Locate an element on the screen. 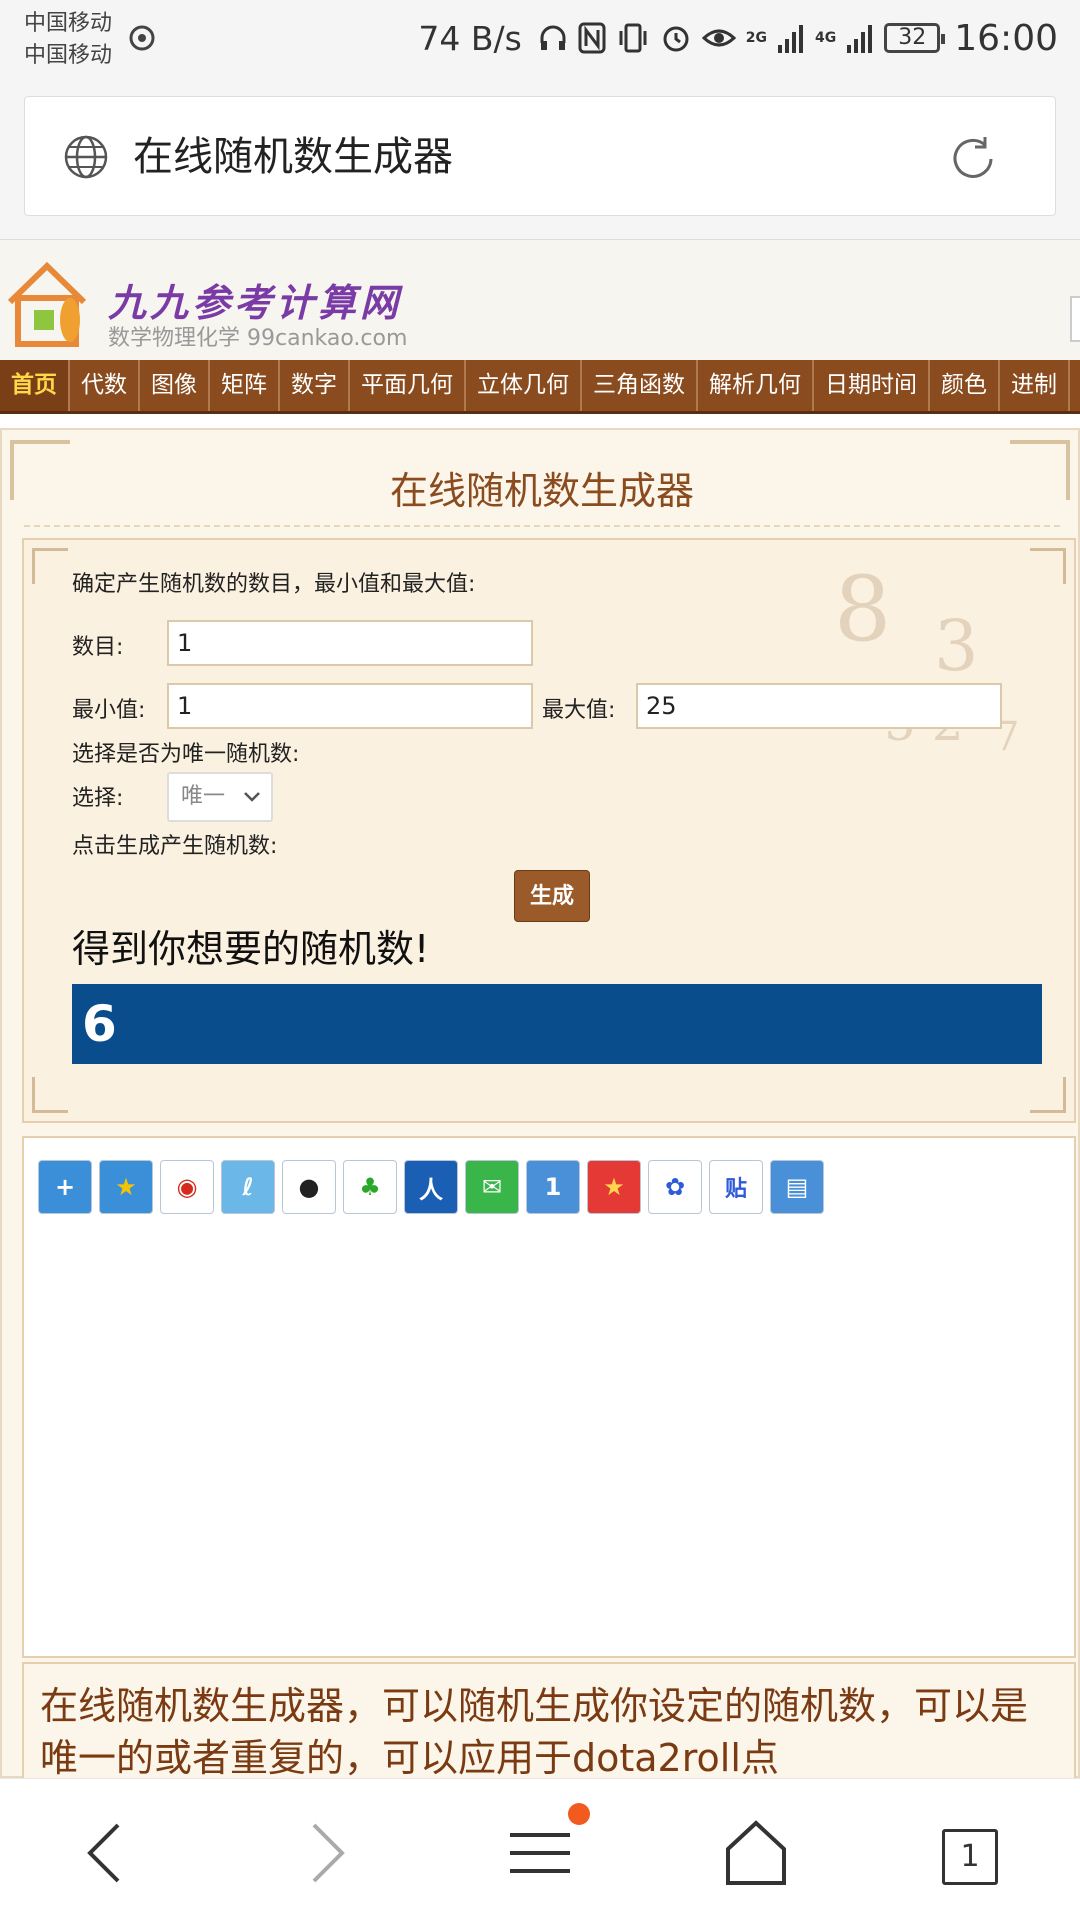 The image size is (1080, 1920). nav-item: 首页 is located at coordinates (35, 385).